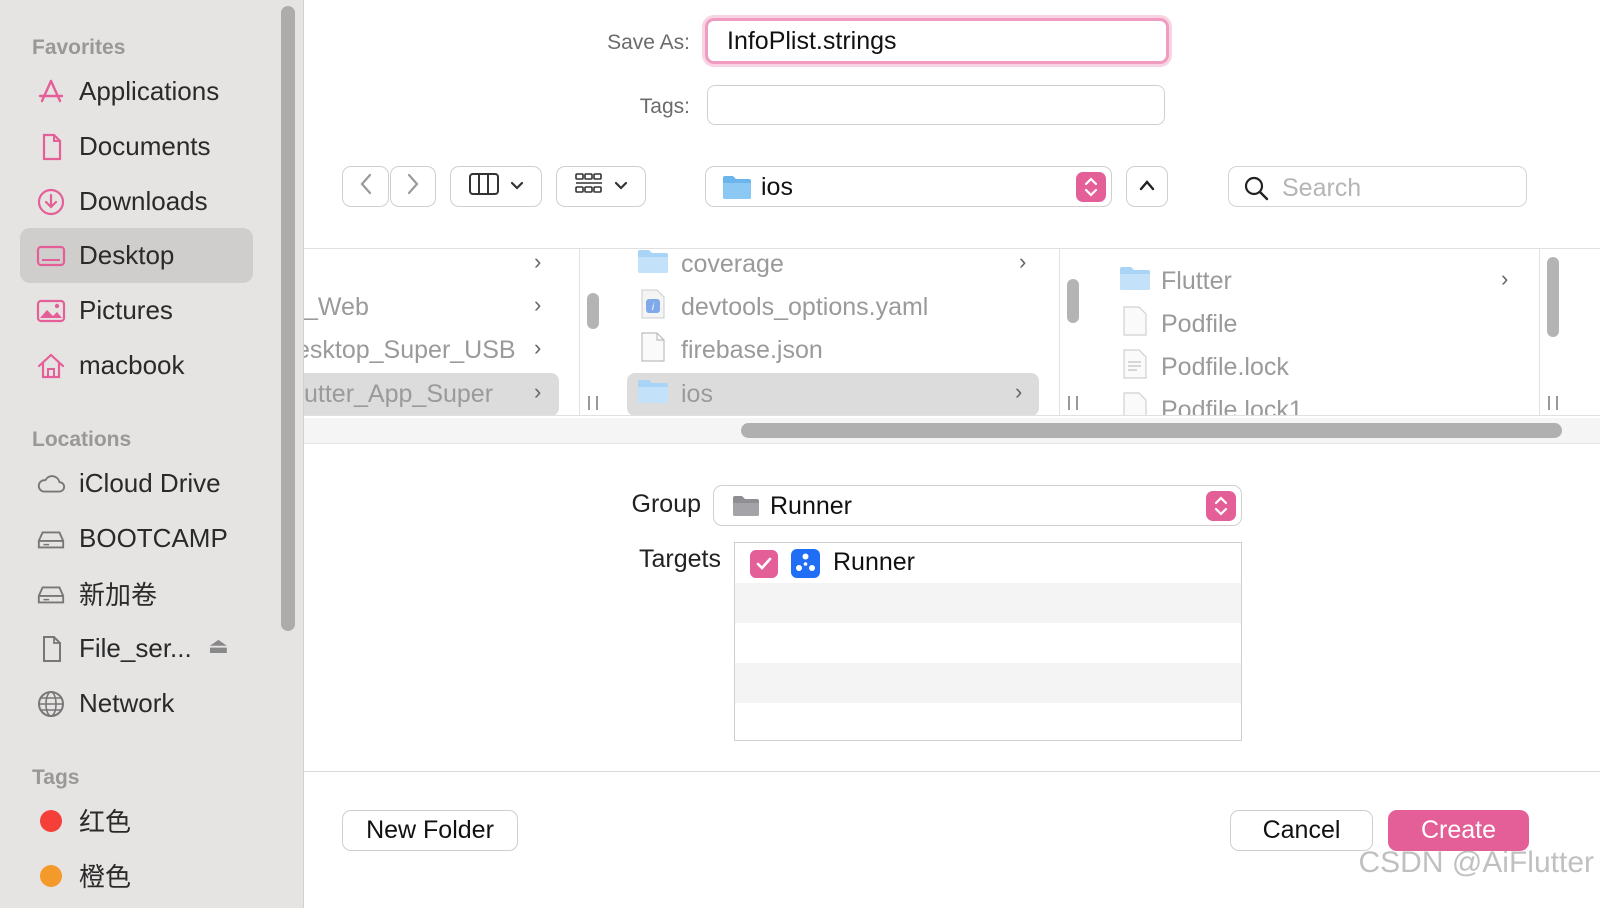  Describe the element at coordinates (1377, 186) in the screenshot. I see `search-field: Search` at that location.